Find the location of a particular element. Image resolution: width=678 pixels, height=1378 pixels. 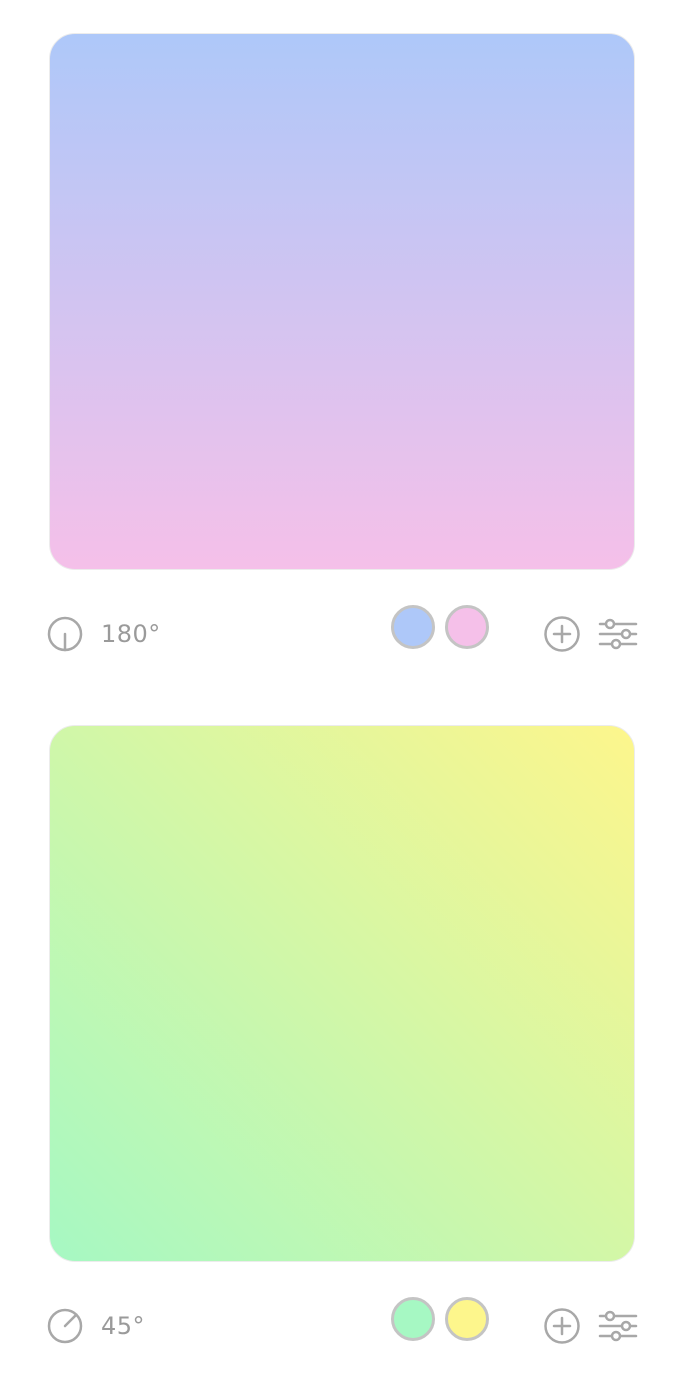

gradient-controls-1: 180° is located at coordinates (339, 634).